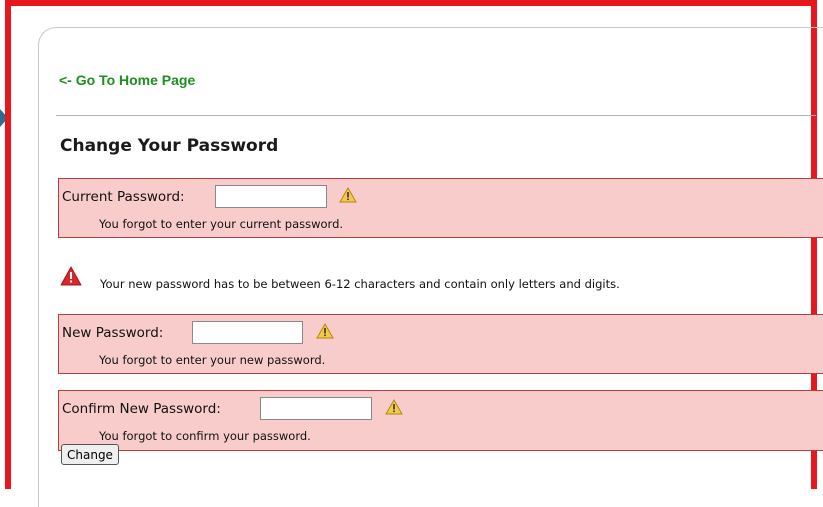 This screenshot has width=823, height=507. I want to click on confirm-password-label: Confirm New Password:, so click(141, 409).